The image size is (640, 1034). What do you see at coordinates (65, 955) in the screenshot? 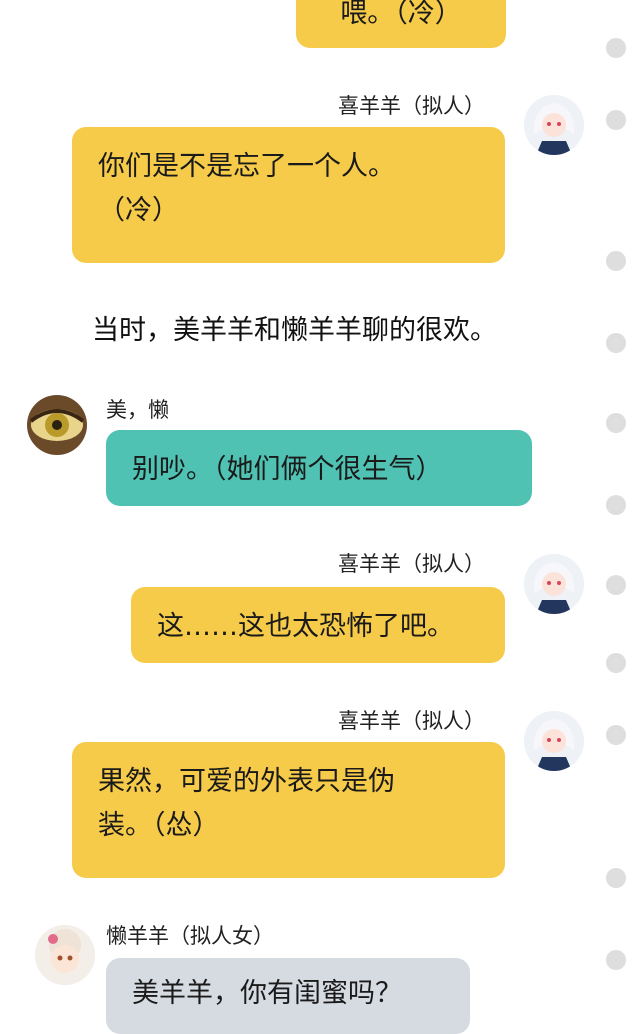
I see `avatar-lanyangyang-icon` at bounding box center [65, 955].